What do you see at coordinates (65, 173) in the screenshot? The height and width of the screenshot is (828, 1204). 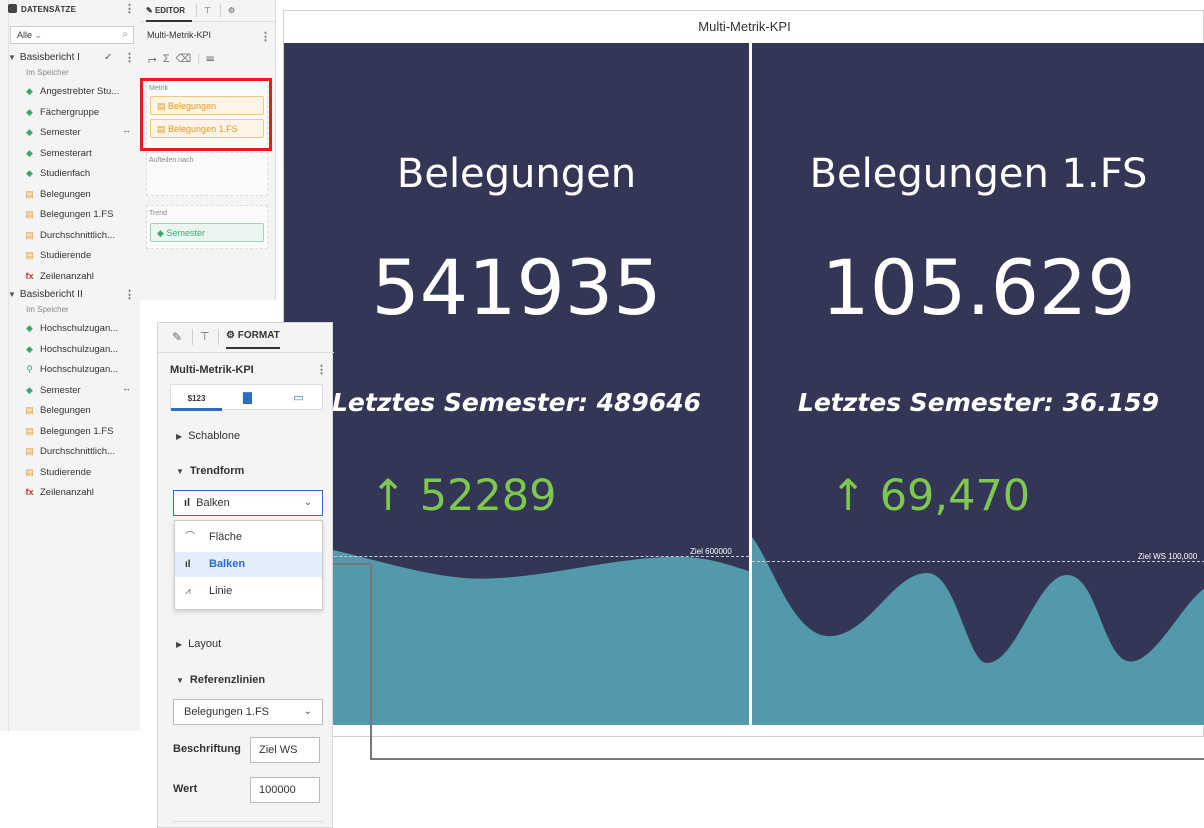 I see `dataset-field-label: Studienfach` at bounding box center [65, 173].